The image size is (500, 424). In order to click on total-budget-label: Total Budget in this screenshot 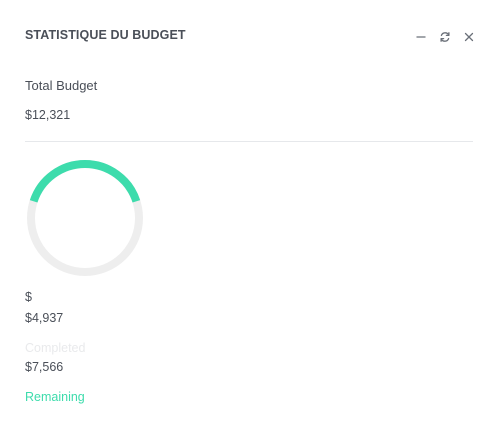, I will do `click(61, 85)`.